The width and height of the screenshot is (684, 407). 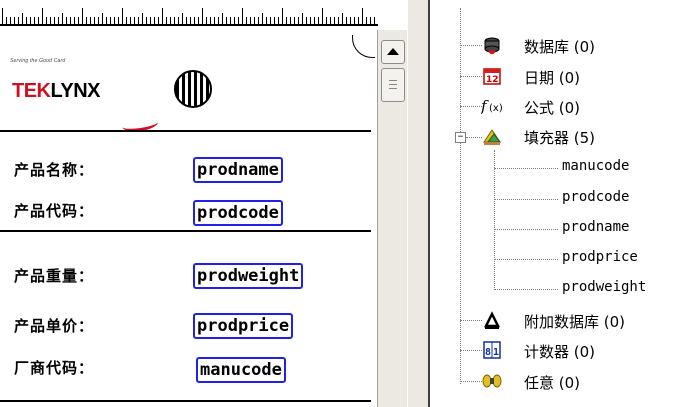 I want to click on svg-text: 1, so click(x=496, y=352).